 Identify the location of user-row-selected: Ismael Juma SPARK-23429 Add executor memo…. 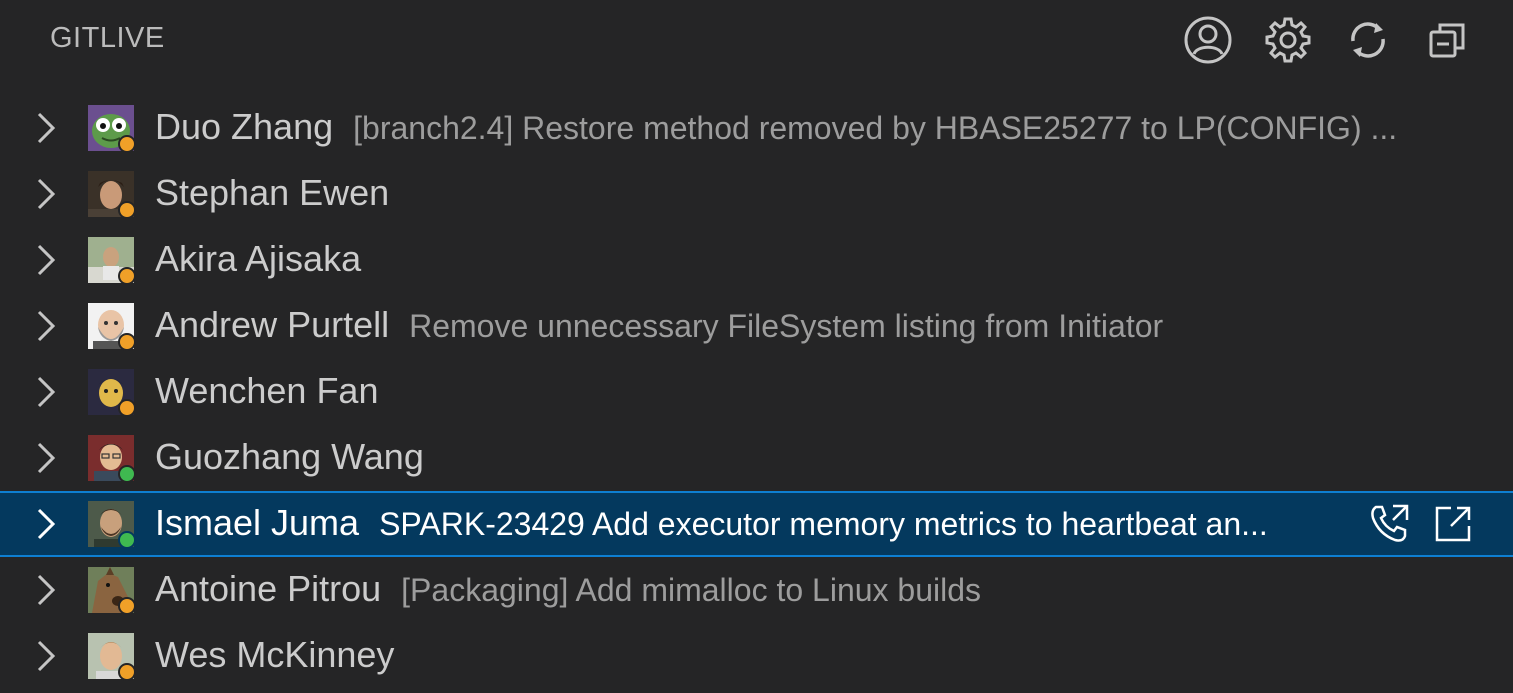
(756, 524).